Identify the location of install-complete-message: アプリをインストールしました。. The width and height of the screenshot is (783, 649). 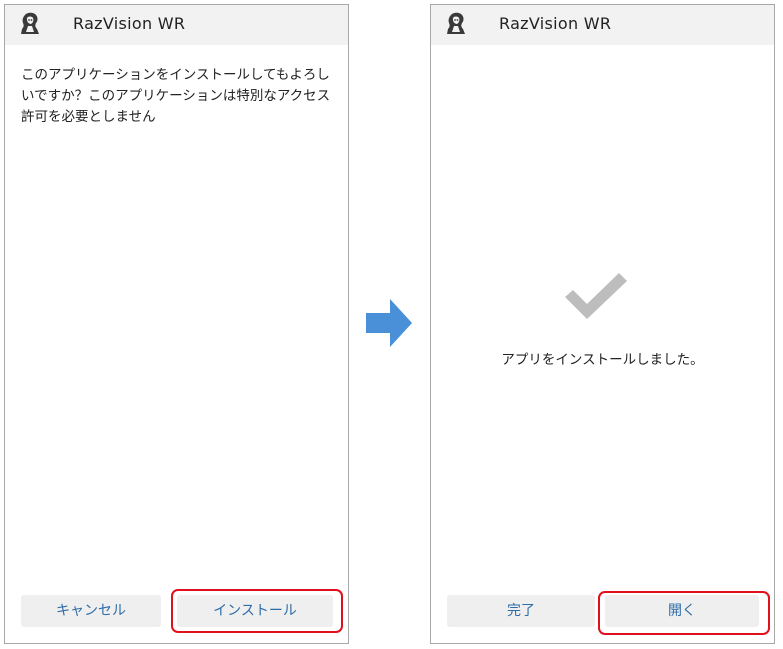
(602, 360).